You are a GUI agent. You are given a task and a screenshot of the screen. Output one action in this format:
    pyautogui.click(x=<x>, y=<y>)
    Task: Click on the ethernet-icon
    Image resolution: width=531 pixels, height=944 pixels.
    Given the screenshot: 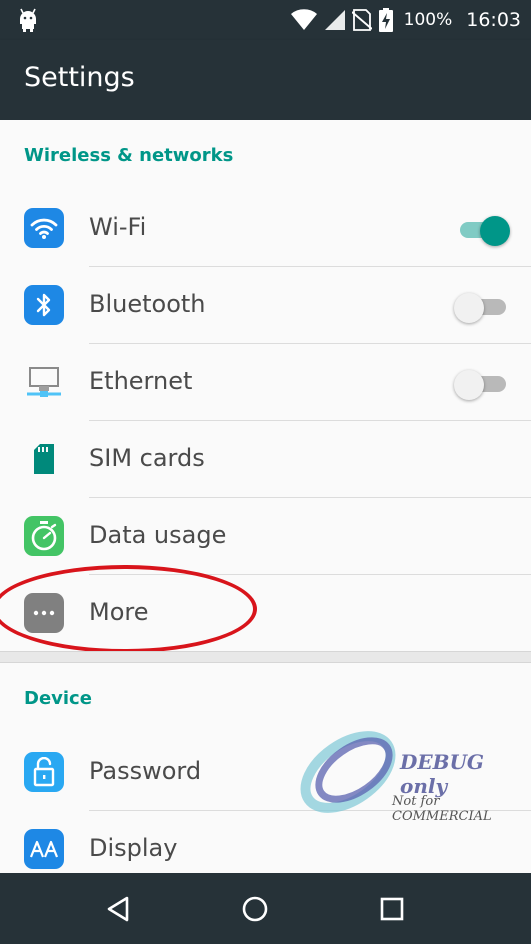 What is the action you would take?
    pyautogui.click(x=44, y=382)
    